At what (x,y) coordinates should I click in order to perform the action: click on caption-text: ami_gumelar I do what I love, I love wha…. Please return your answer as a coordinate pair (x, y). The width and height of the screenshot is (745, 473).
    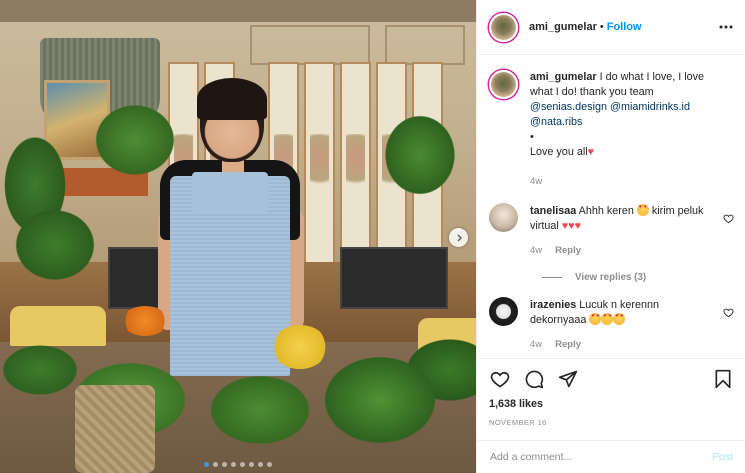
    Looking at the image, I should click on (625, 115).